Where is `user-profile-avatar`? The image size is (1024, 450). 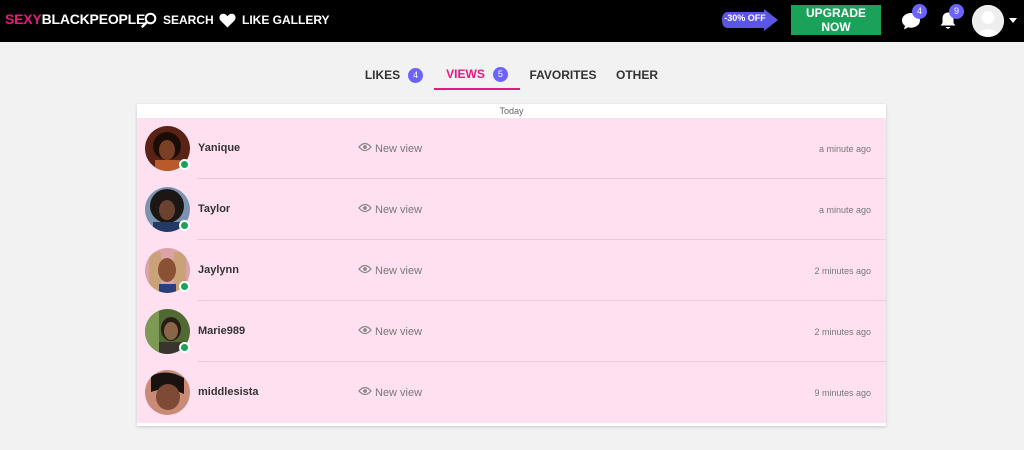 user-profile-avatar is located at coordinates (988, 21).